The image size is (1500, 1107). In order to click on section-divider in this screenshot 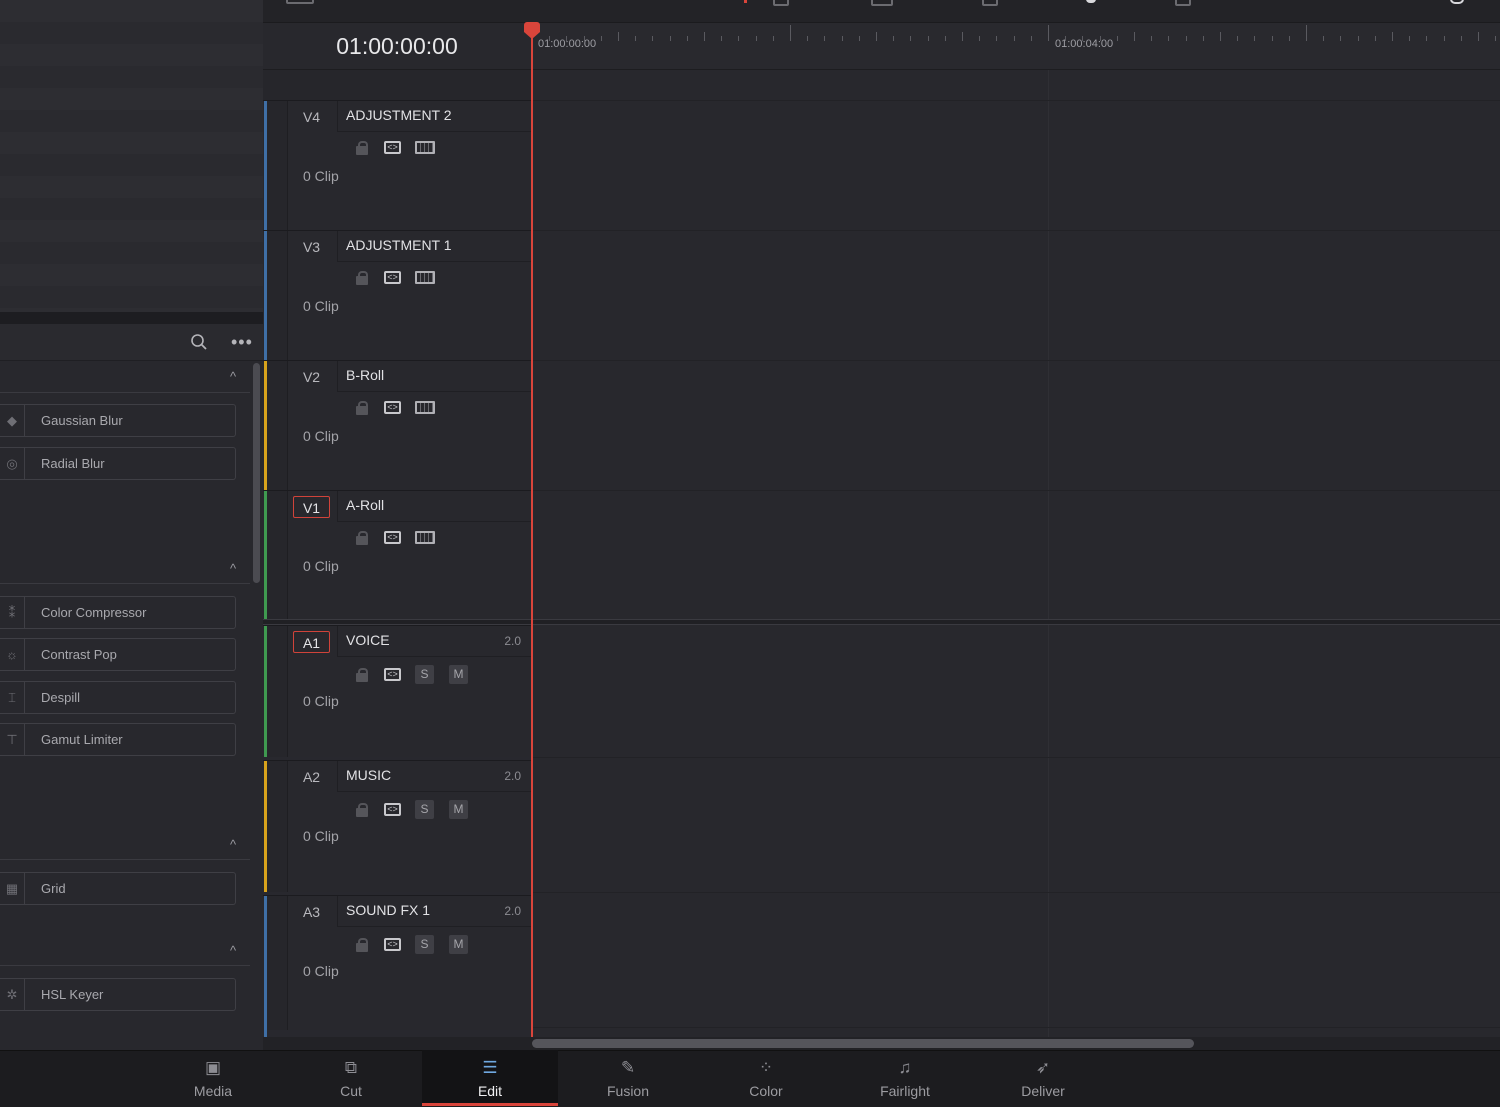, I will do `click(125, 965)`.